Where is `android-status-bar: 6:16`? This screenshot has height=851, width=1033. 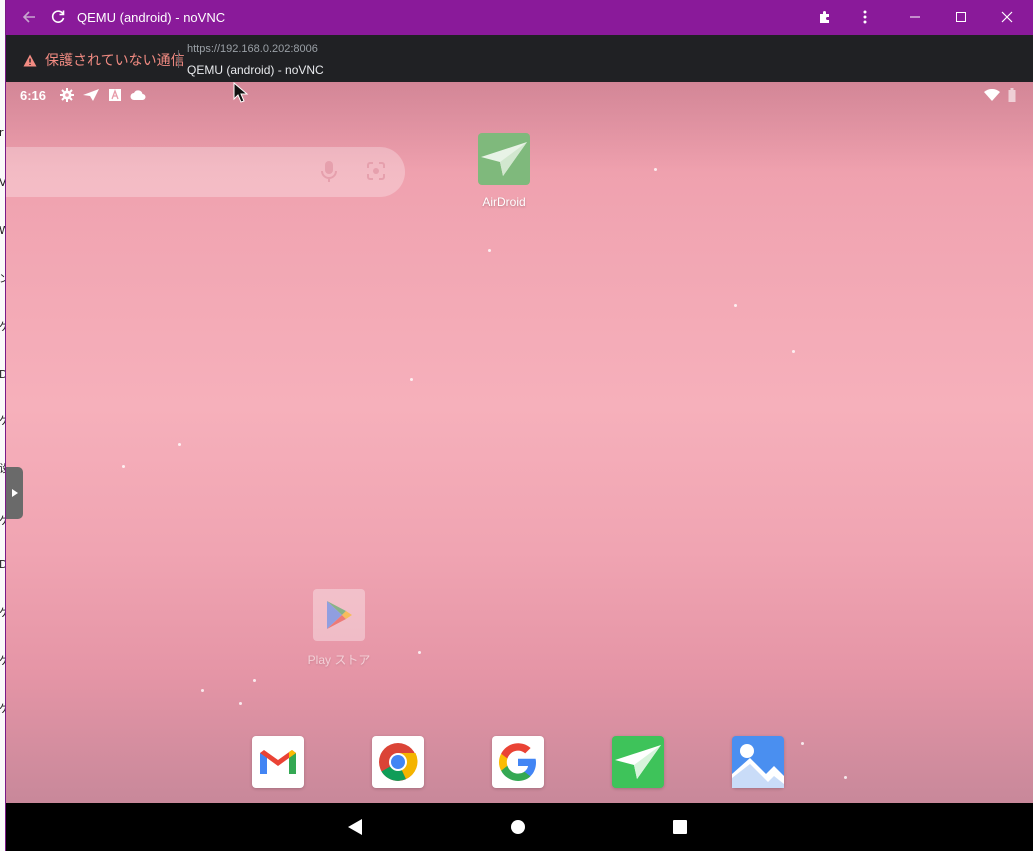
android-status-bar: 6:16 is located at coordinates (519, 95).